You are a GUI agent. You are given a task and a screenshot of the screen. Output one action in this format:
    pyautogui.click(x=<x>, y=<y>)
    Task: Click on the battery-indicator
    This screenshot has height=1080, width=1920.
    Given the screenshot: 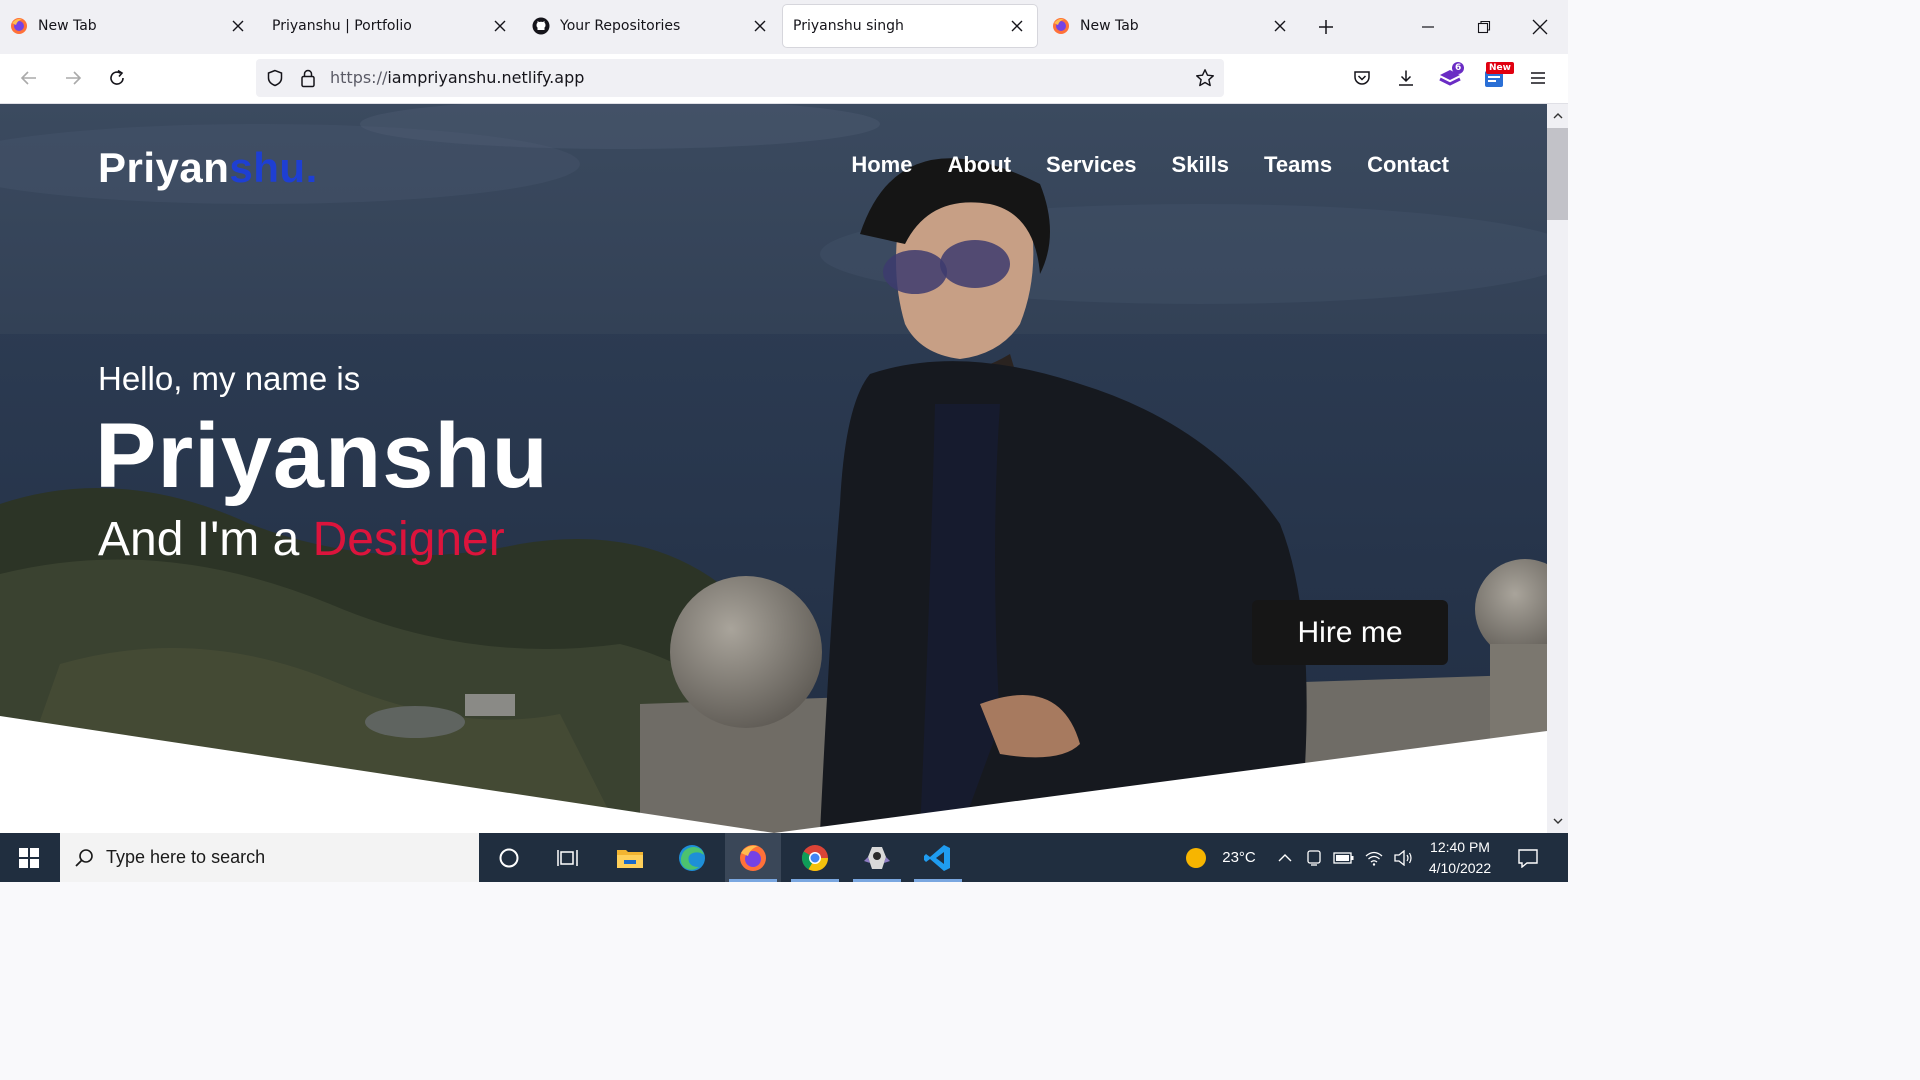 What is the action you would take?
    pyautogui.click(x=1344, y=857)
    